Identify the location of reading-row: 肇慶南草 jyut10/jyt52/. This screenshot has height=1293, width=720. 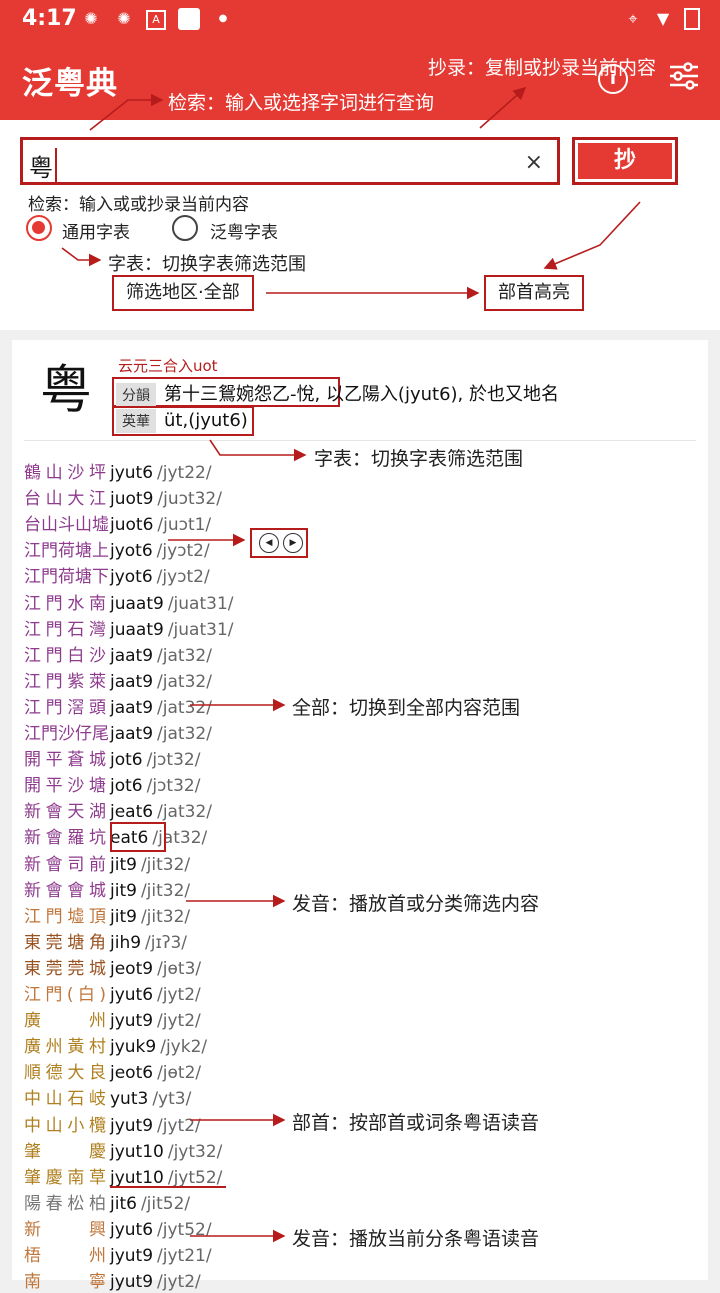
(123, 1176).